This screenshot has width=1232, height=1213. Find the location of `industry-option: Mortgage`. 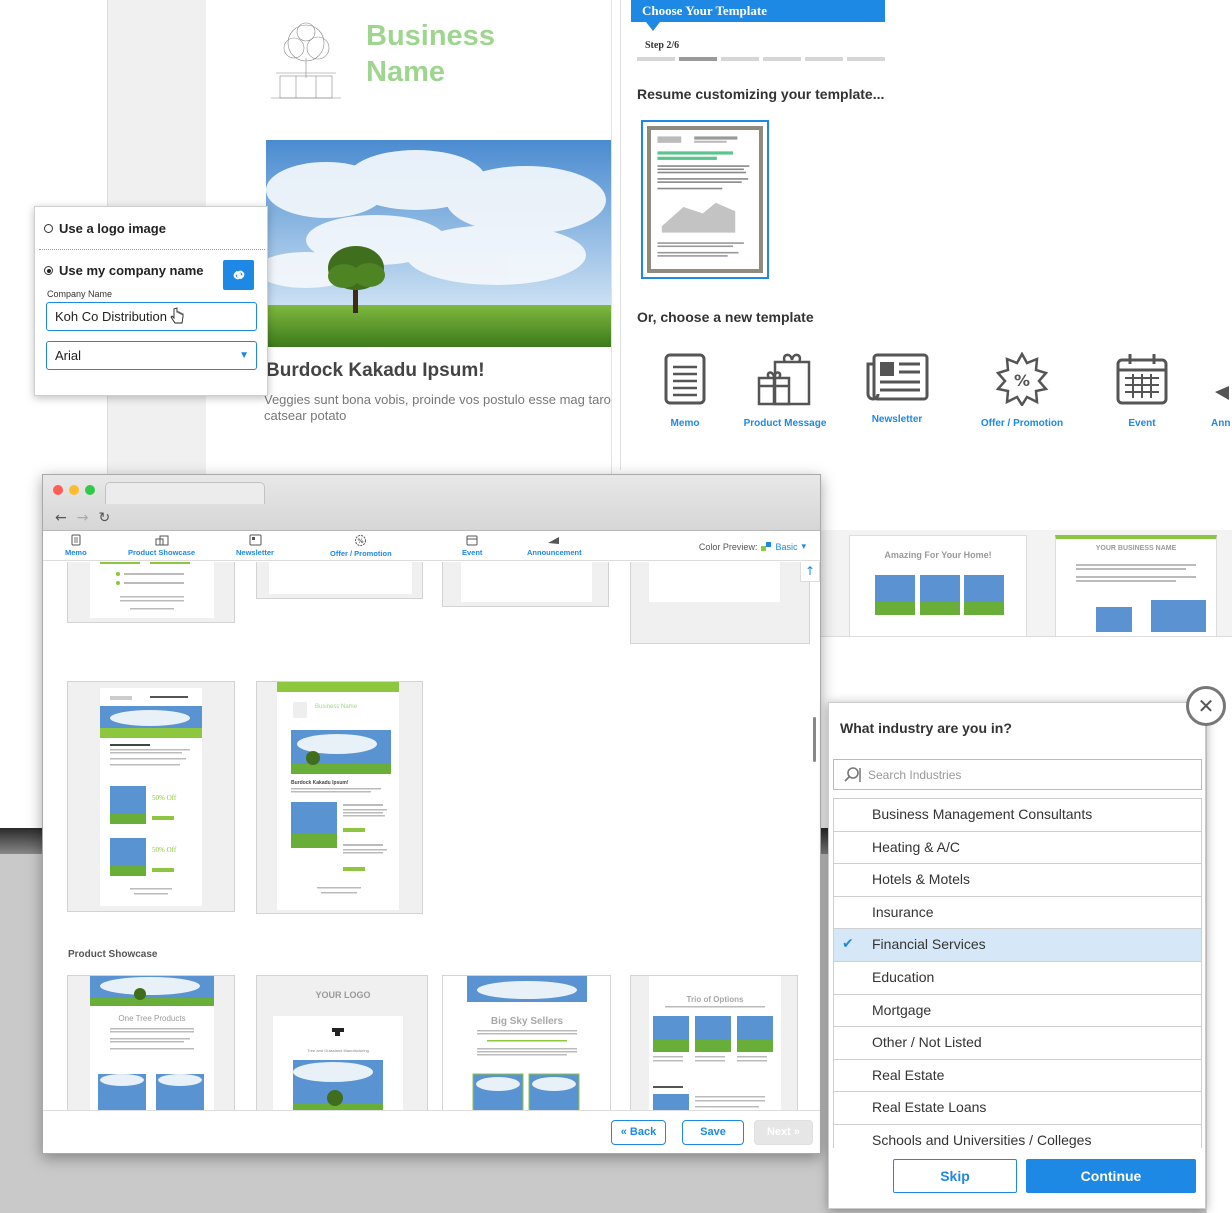

industry-option: Mortgage is located at coordinates (1017, 1011).